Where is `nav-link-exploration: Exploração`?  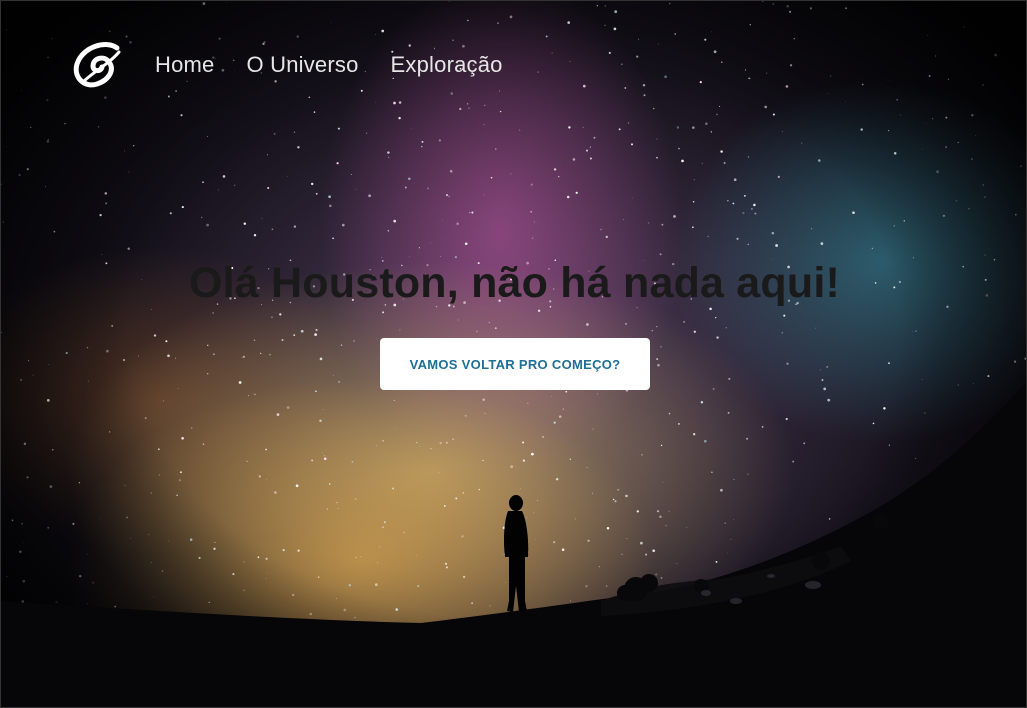
nav-link-exploration: Exploração is located at coordinates (447, 65).